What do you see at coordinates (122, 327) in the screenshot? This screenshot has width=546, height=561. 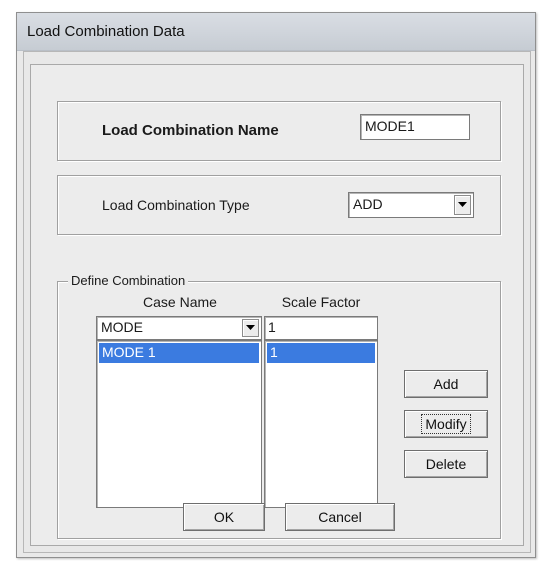 I see `case-name-value: MODE` at bounding box center [122, 327].